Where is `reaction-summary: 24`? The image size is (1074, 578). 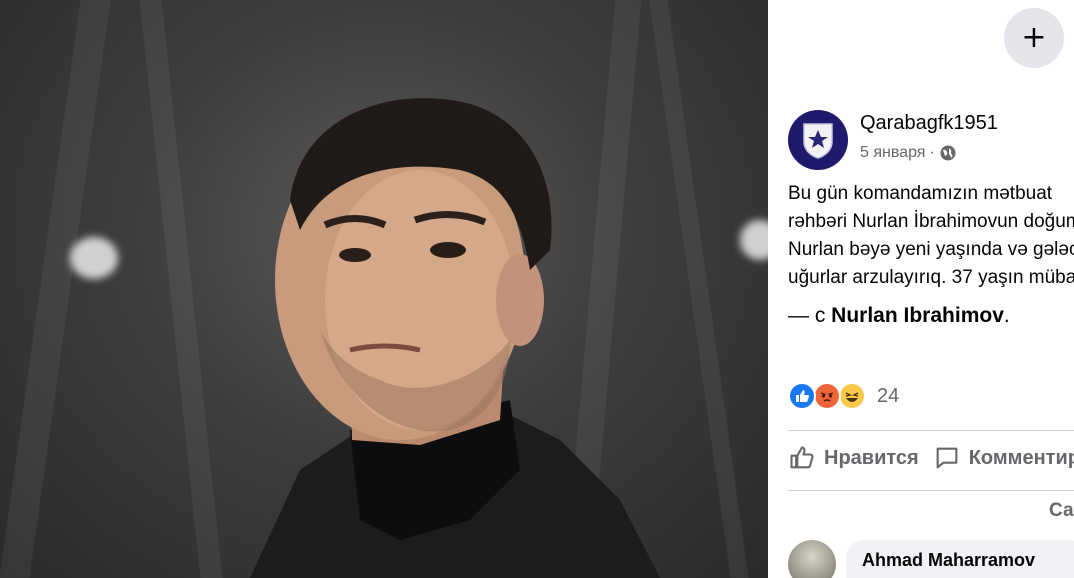 reaction-summary: 24 is located at coordinates (843, 396).